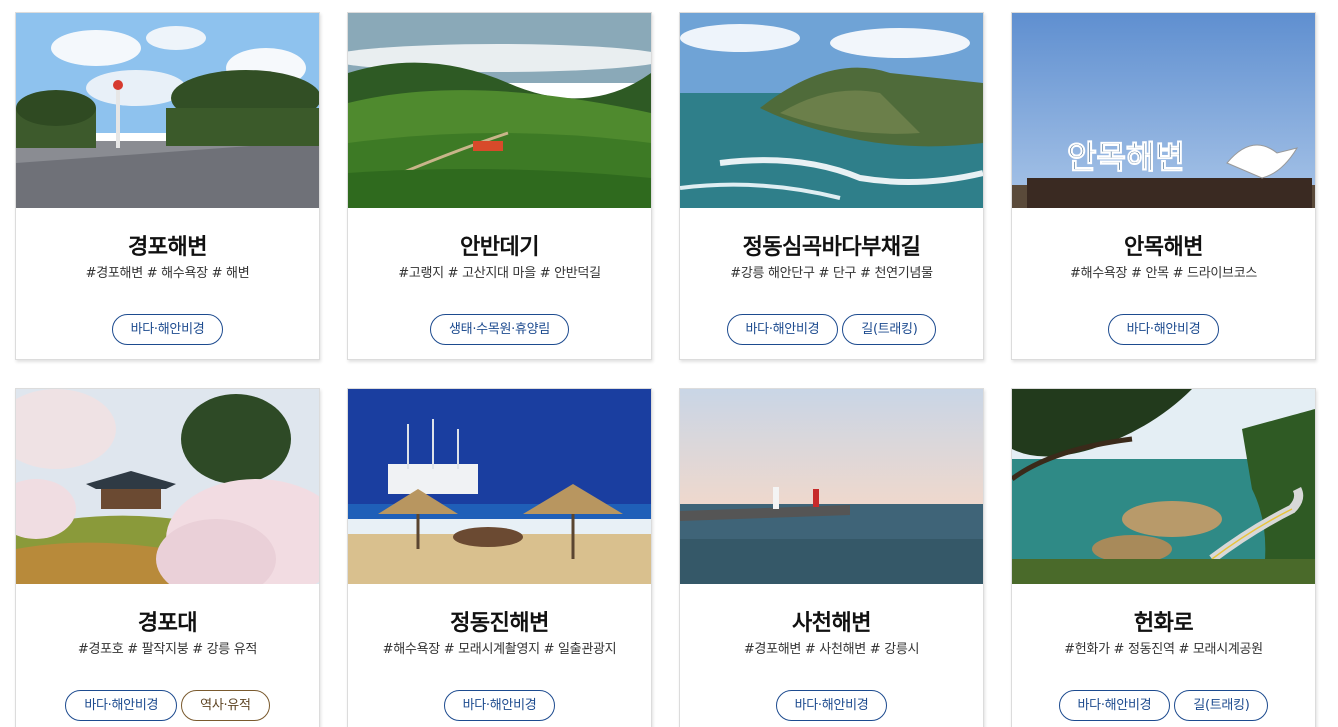  I want to click on card-tags: #고랭지 # 고산지대 마을 # 안반덕길, so click(499, 273).